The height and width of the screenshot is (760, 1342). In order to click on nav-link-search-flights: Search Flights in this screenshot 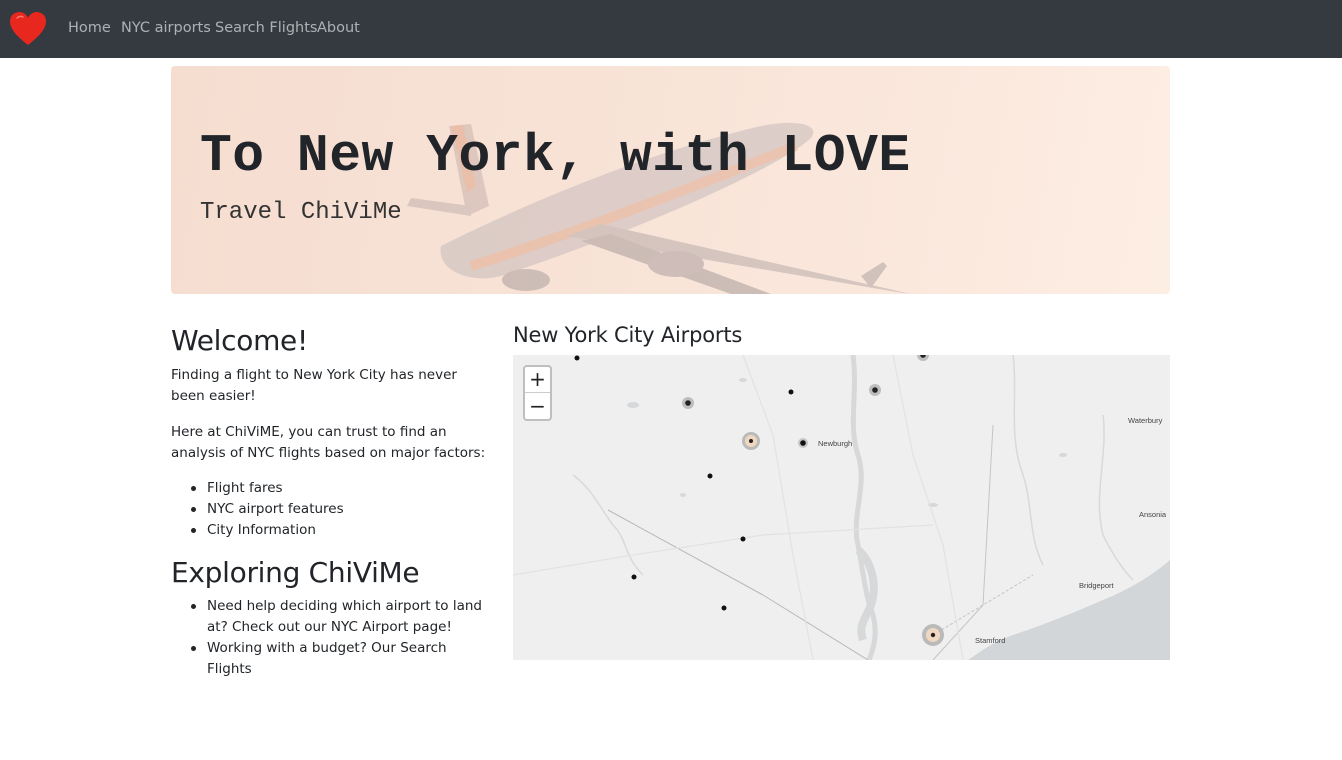, I will do `click(266, 28)`.